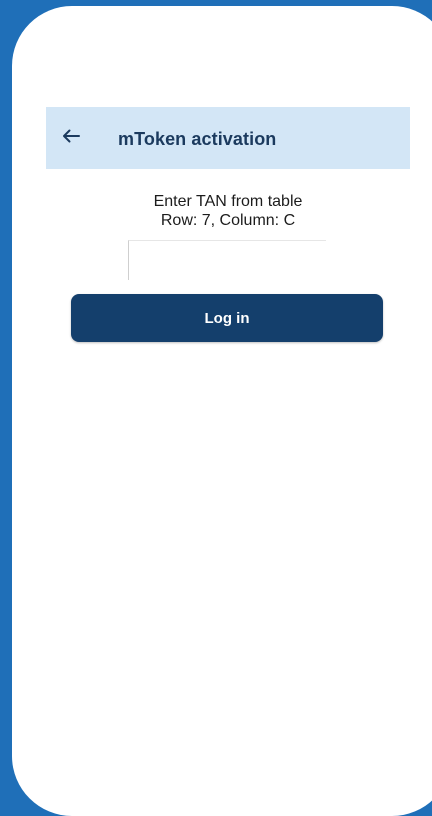  What do you see at coordinates (228, 220) in the screenshot?
I see `instruction-line-2: Row: 7, Column: C` at bounding box center [228, 220].